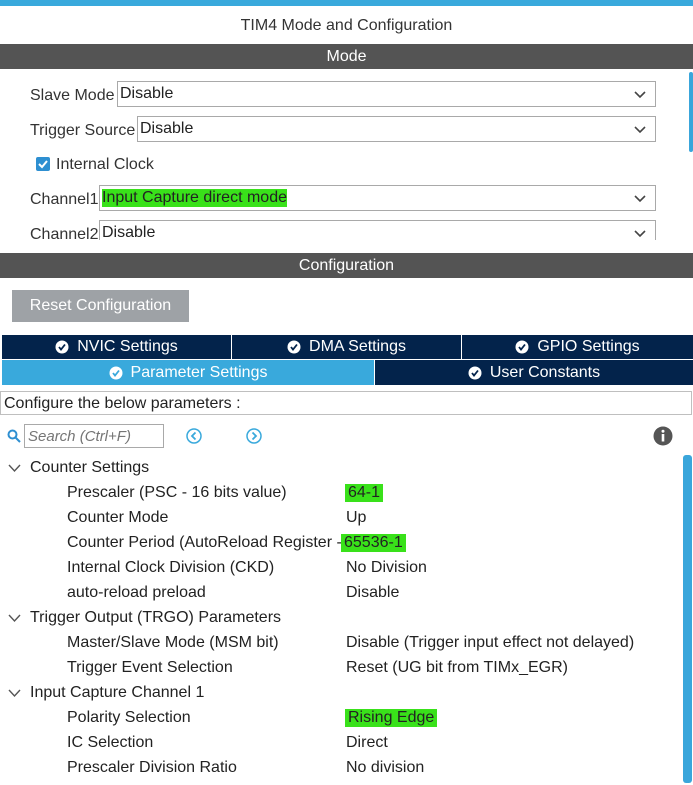 This screenshot has width=693, height=785. I want to click on tab-gpio-settings: GPIO Settings, so click(577, 347).